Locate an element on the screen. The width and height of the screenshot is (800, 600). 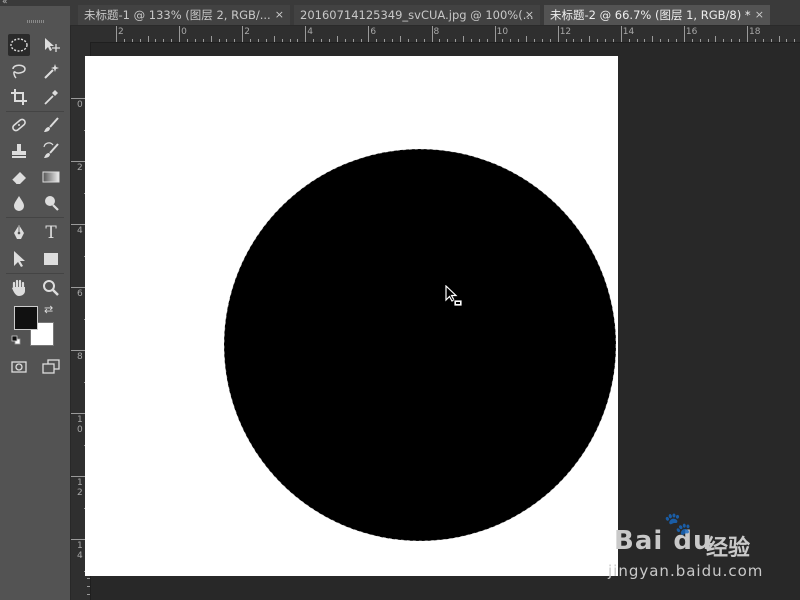
zoom-tool is located at coordinates (51, 288).